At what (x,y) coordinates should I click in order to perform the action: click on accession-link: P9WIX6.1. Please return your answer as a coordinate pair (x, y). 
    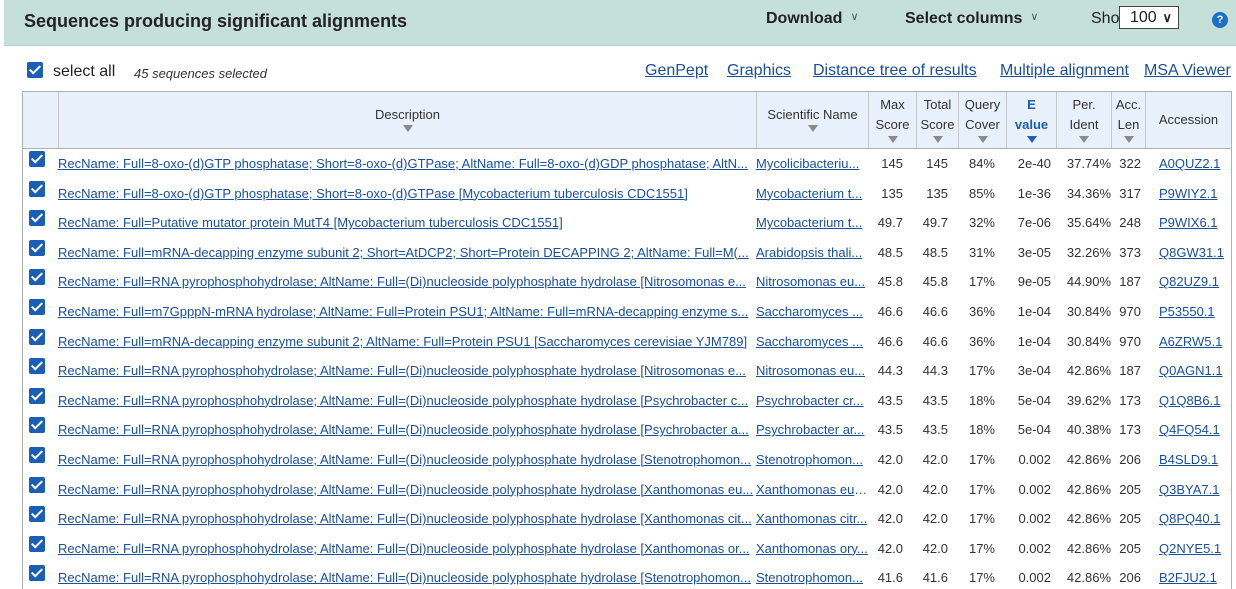
    Looking at the image, I should click on (1195, 222).